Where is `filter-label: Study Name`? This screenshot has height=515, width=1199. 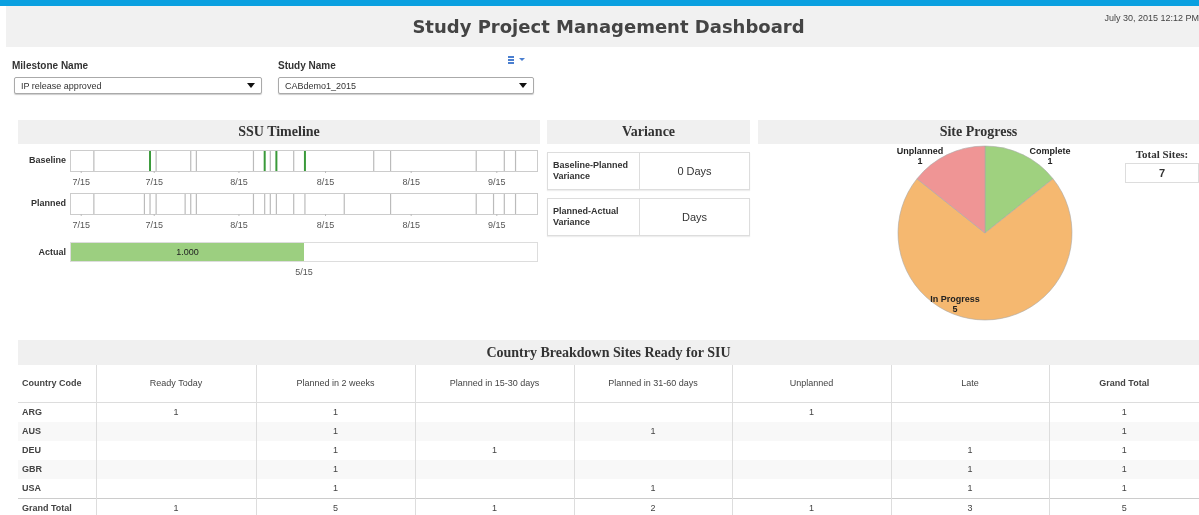 filter-label: Study Name is located at coordinates (307, 65).